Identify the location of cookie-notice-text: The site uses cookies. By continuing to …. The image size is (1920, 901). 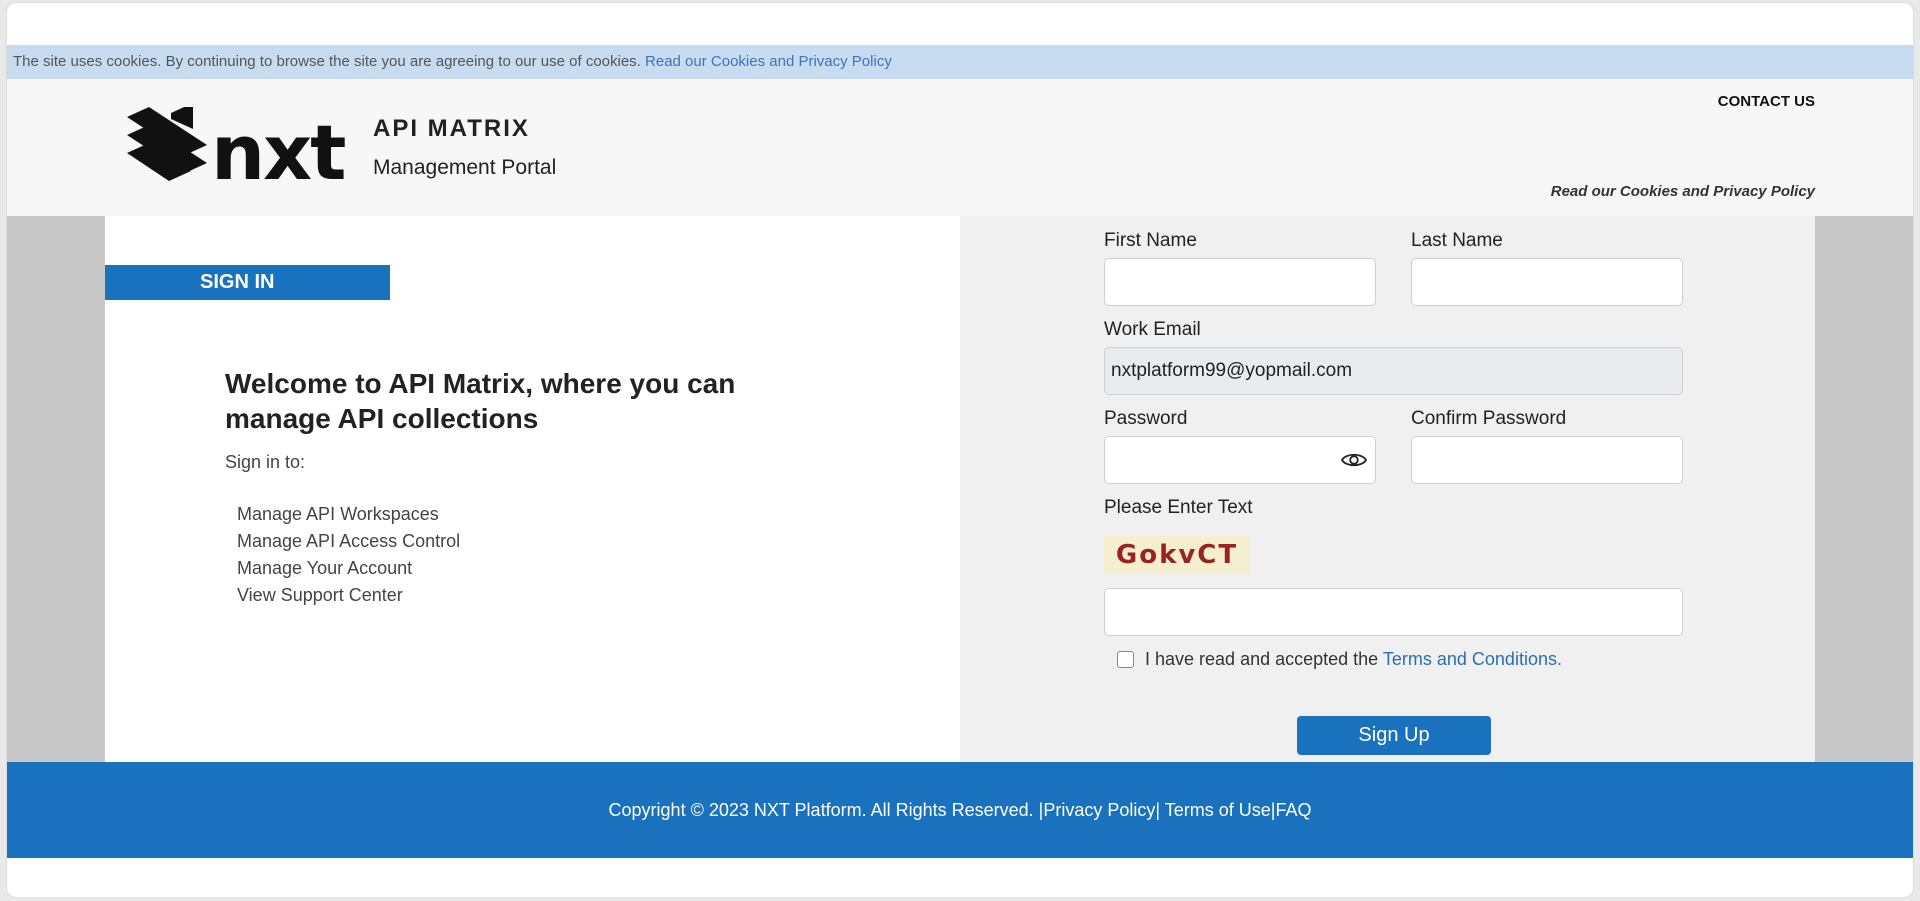
(327, 61).